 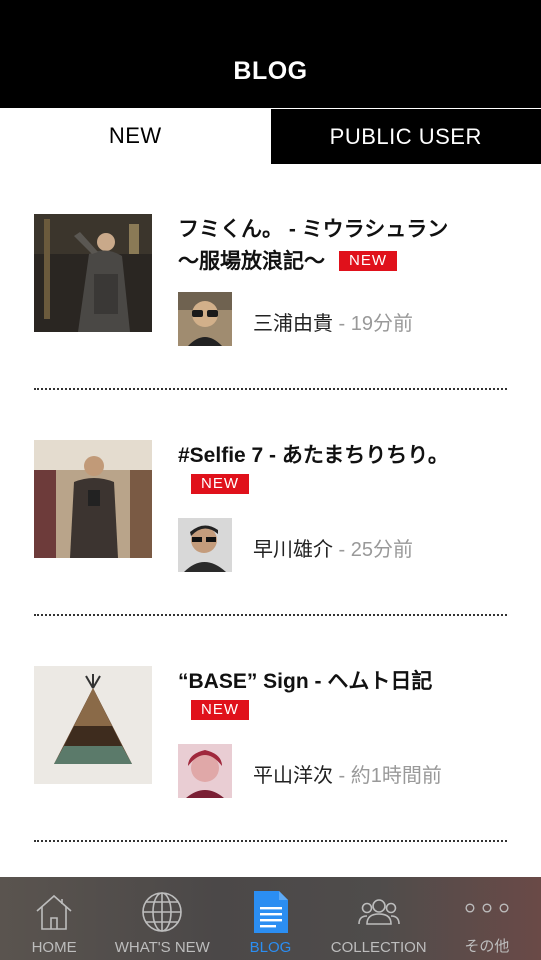 What do you see at coordinates (270, 947) in the screenshot?
I see `tabbar-label: BLOG` at bounding box center [270, 947].